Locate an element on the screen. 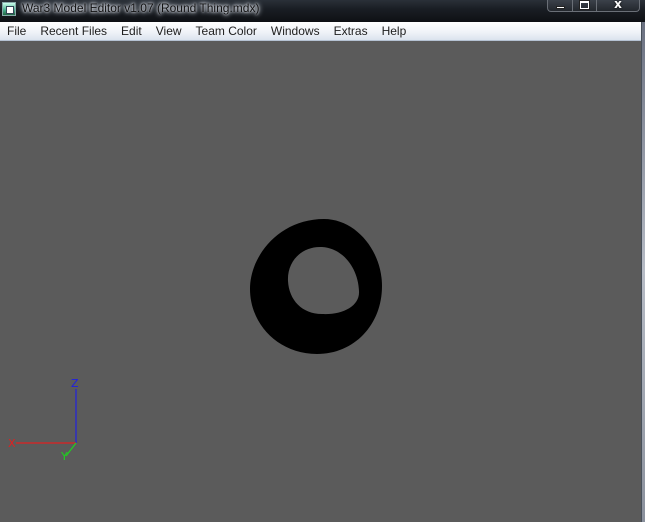 The height and width of the screenshot is (522, 645). close-icon: x is located at coordinates (618, 5).